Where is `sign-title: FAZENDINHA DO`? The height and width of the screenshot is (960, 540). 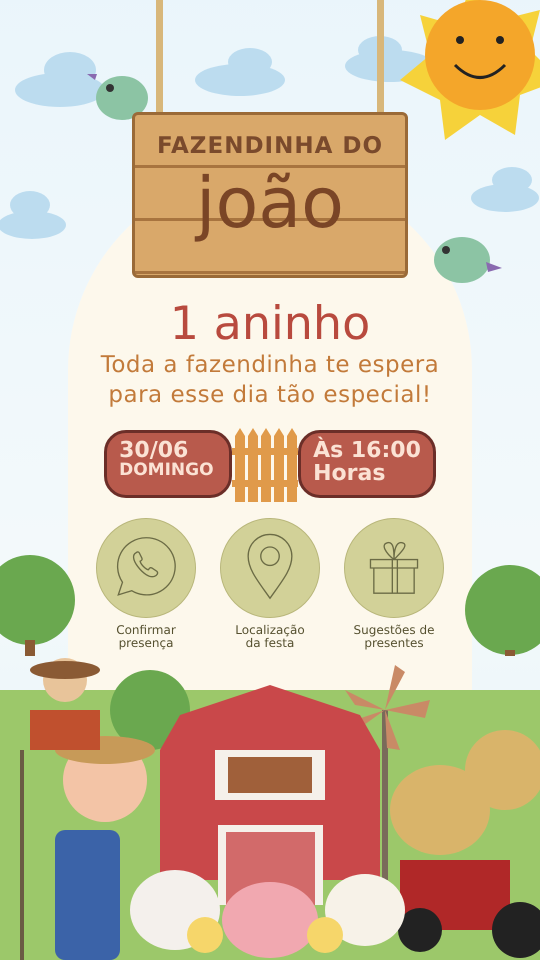 sign-title: FAZENDINHA DO is located at coordinates (270, 146).